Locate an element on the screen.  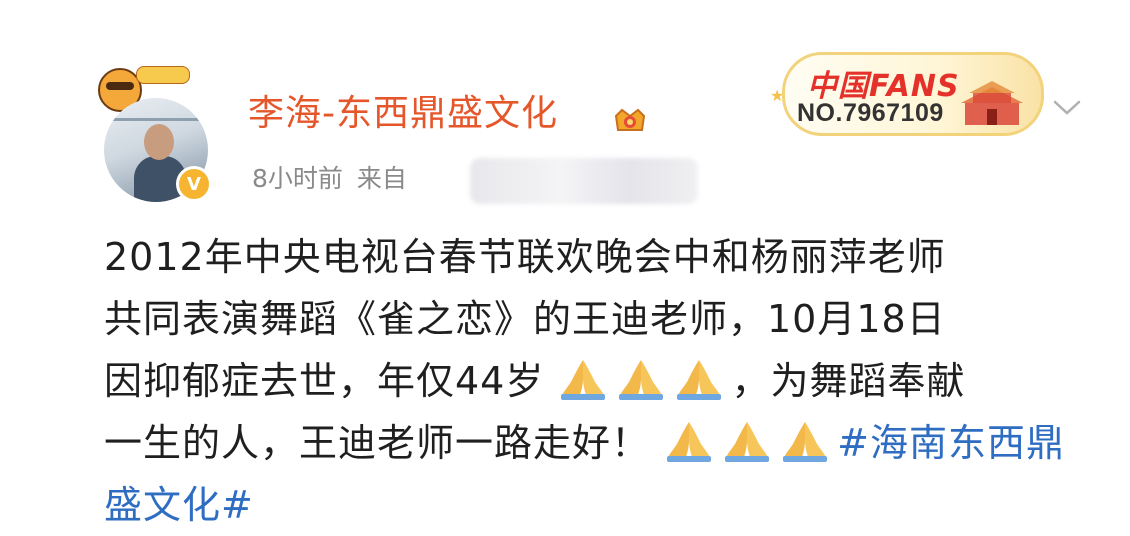
fans-badge-number: NO.7967109 is located at coordinates (870, 113).